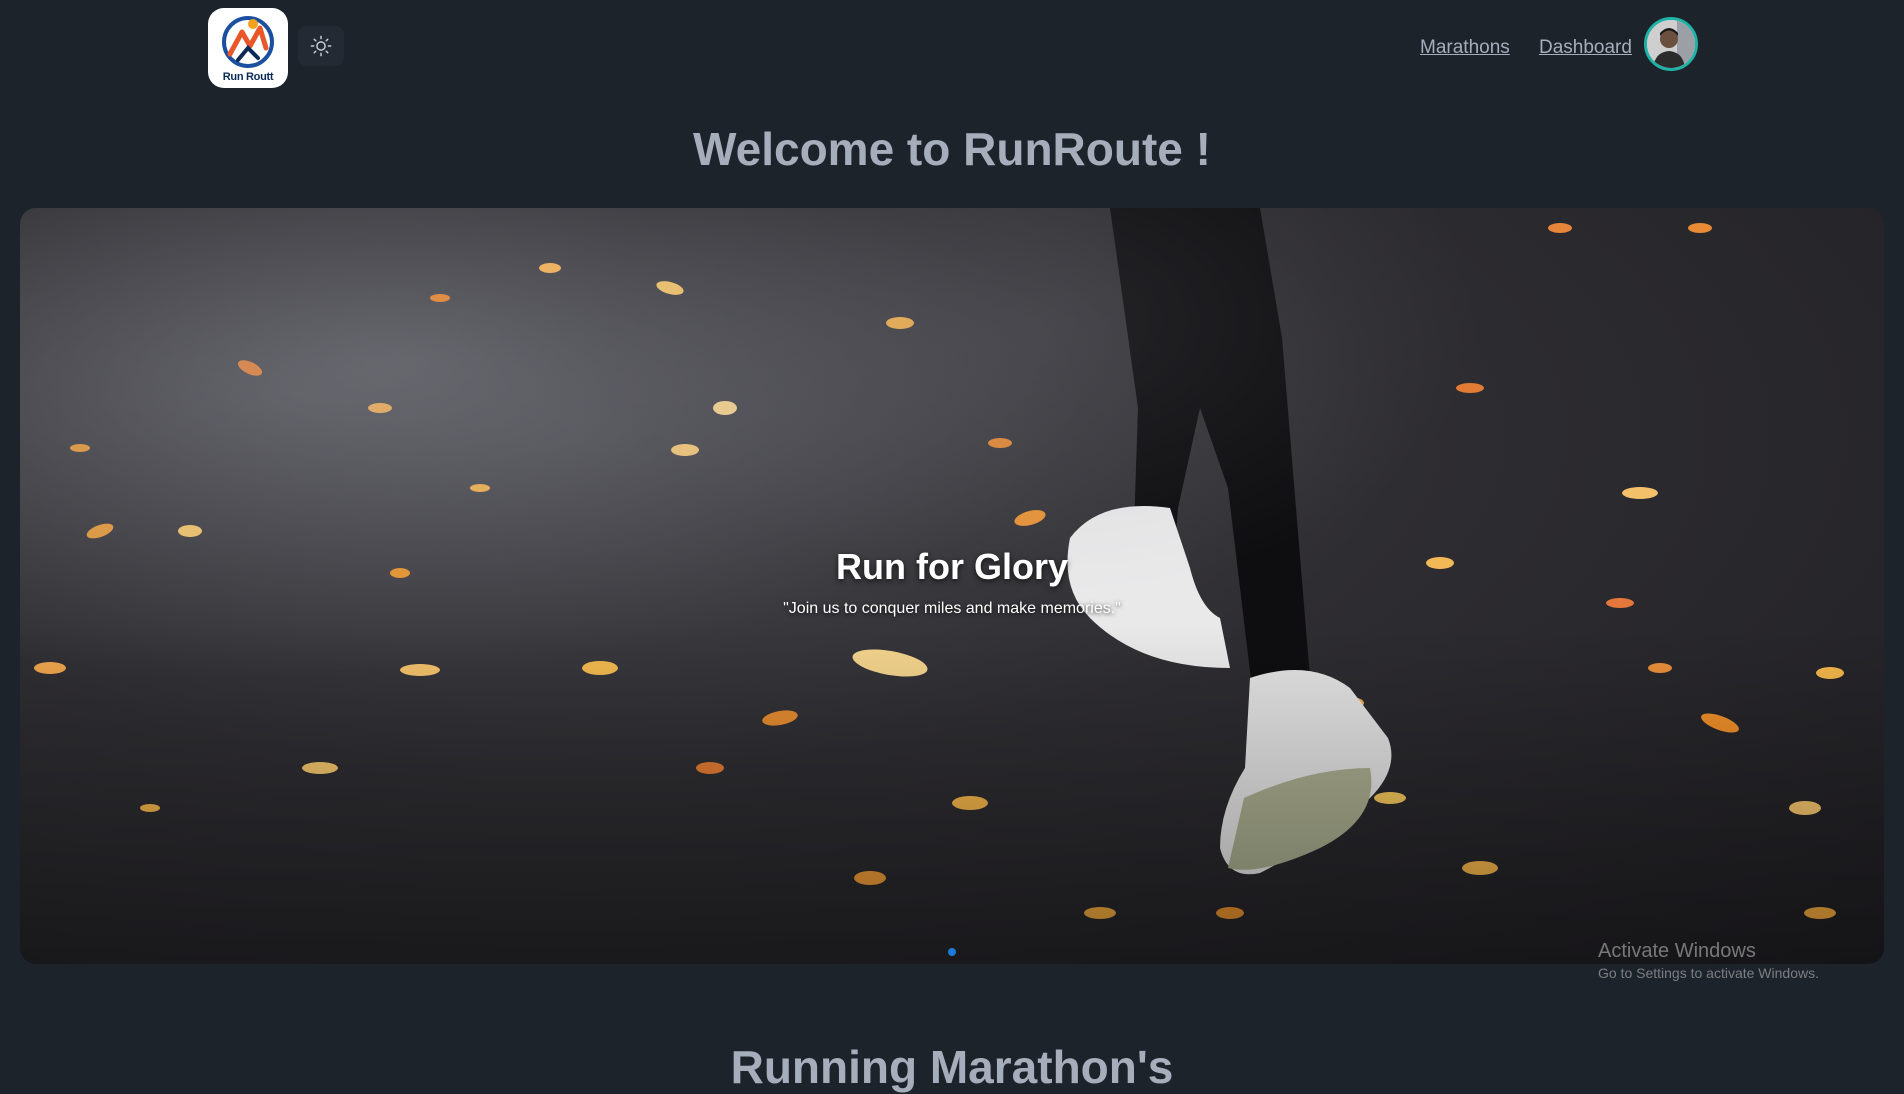 The height and width of the screenshot is (1094, 1904). I want to click on theme-toggle-button, so click(321, 46).